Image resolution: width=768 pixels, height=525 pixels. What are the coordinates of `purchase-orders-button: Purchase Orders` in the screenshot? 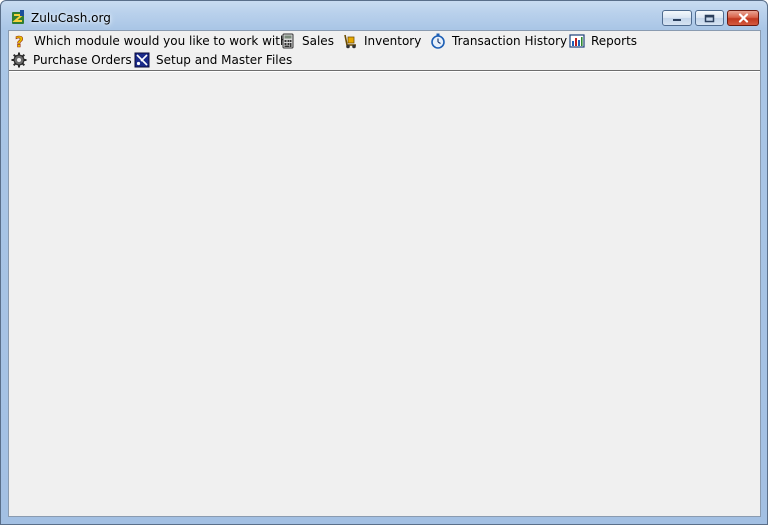 It's located at (71, 59).